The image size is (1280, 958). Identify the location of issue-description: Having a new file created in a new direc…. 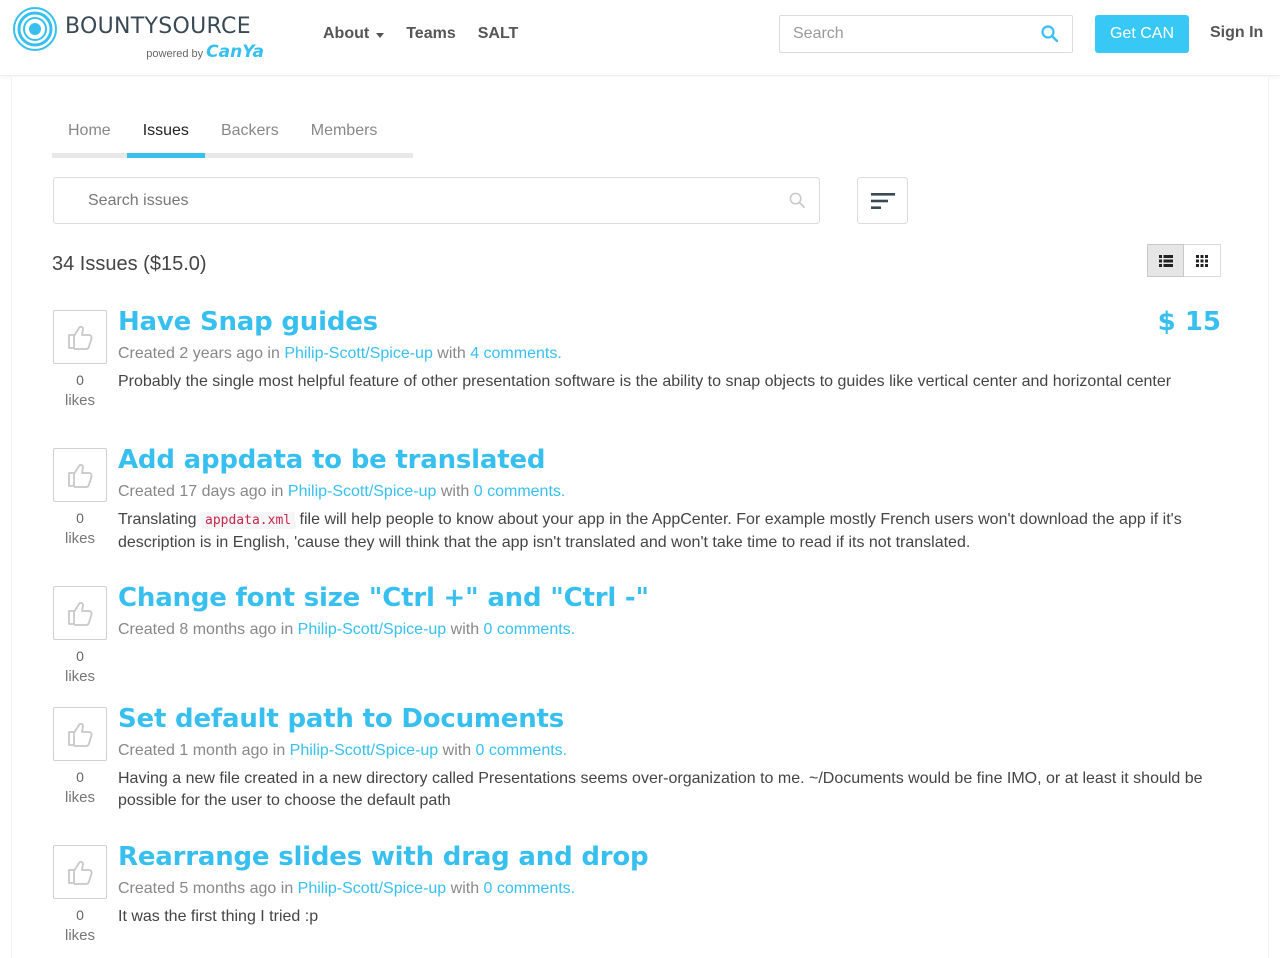
(660, 789).